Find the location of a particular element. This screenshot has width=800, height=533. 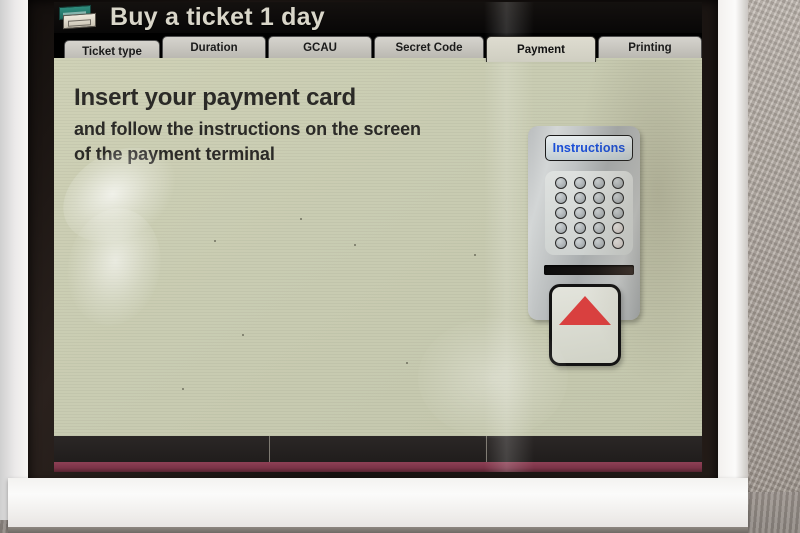

tab-label: Duration is located at coordinates (214, 48).